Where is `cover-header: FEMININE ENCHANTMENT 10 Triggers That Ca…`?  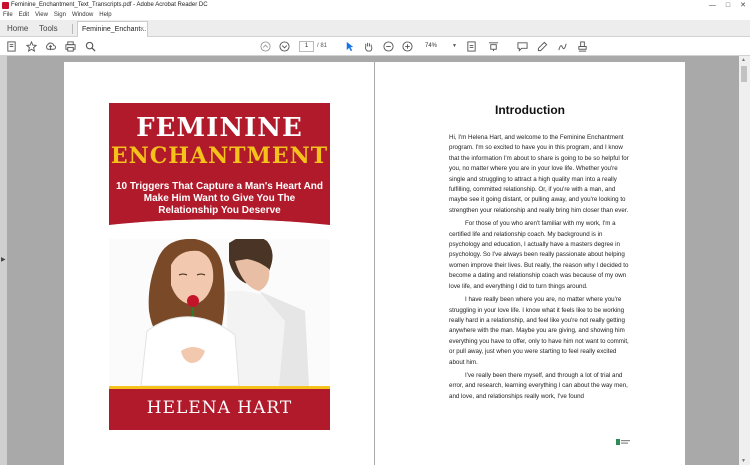
cover-header: FEMININE ENCHANTMENT 10 Triggers That Ca… is located at coordinates (219, 167).